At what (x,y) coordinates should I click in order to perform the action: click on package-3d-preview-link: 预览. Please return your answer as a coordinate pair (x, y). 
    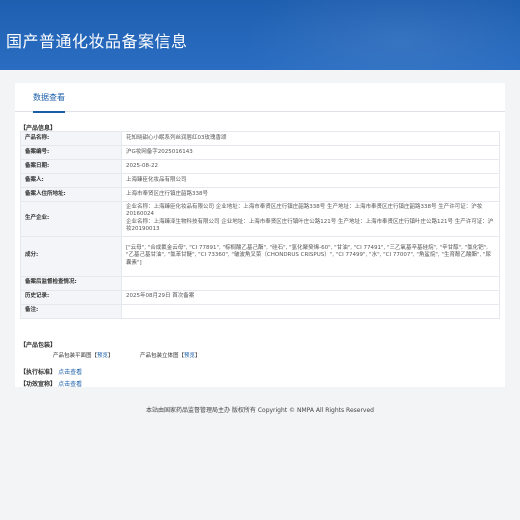
    Looking at the image, I should click on (189, 356).